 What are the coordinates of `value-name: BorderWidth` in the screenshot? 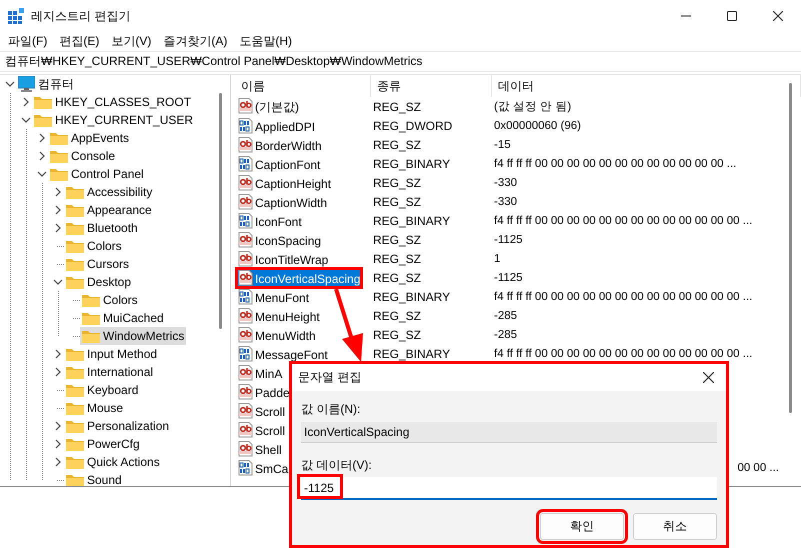 It's located at (280, 145).